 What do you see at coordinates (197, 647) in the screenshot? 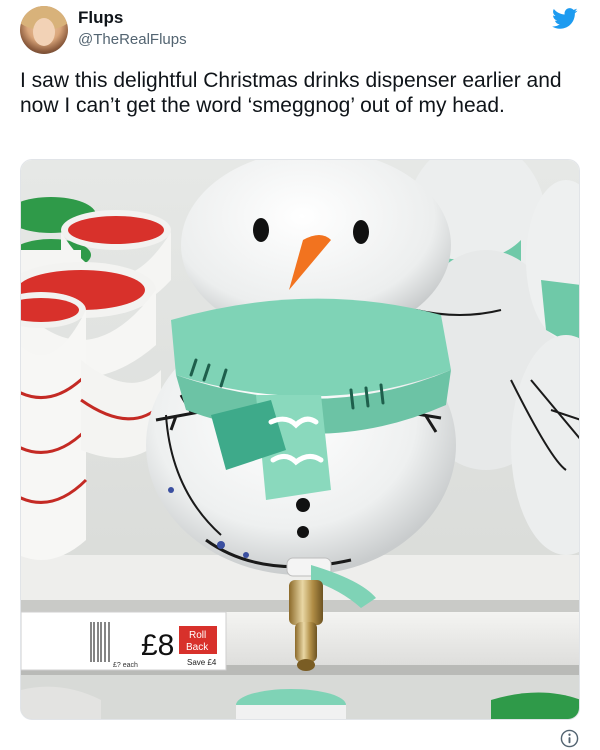
I see `rollback-line2: Back` at bounding box center [197, 647].